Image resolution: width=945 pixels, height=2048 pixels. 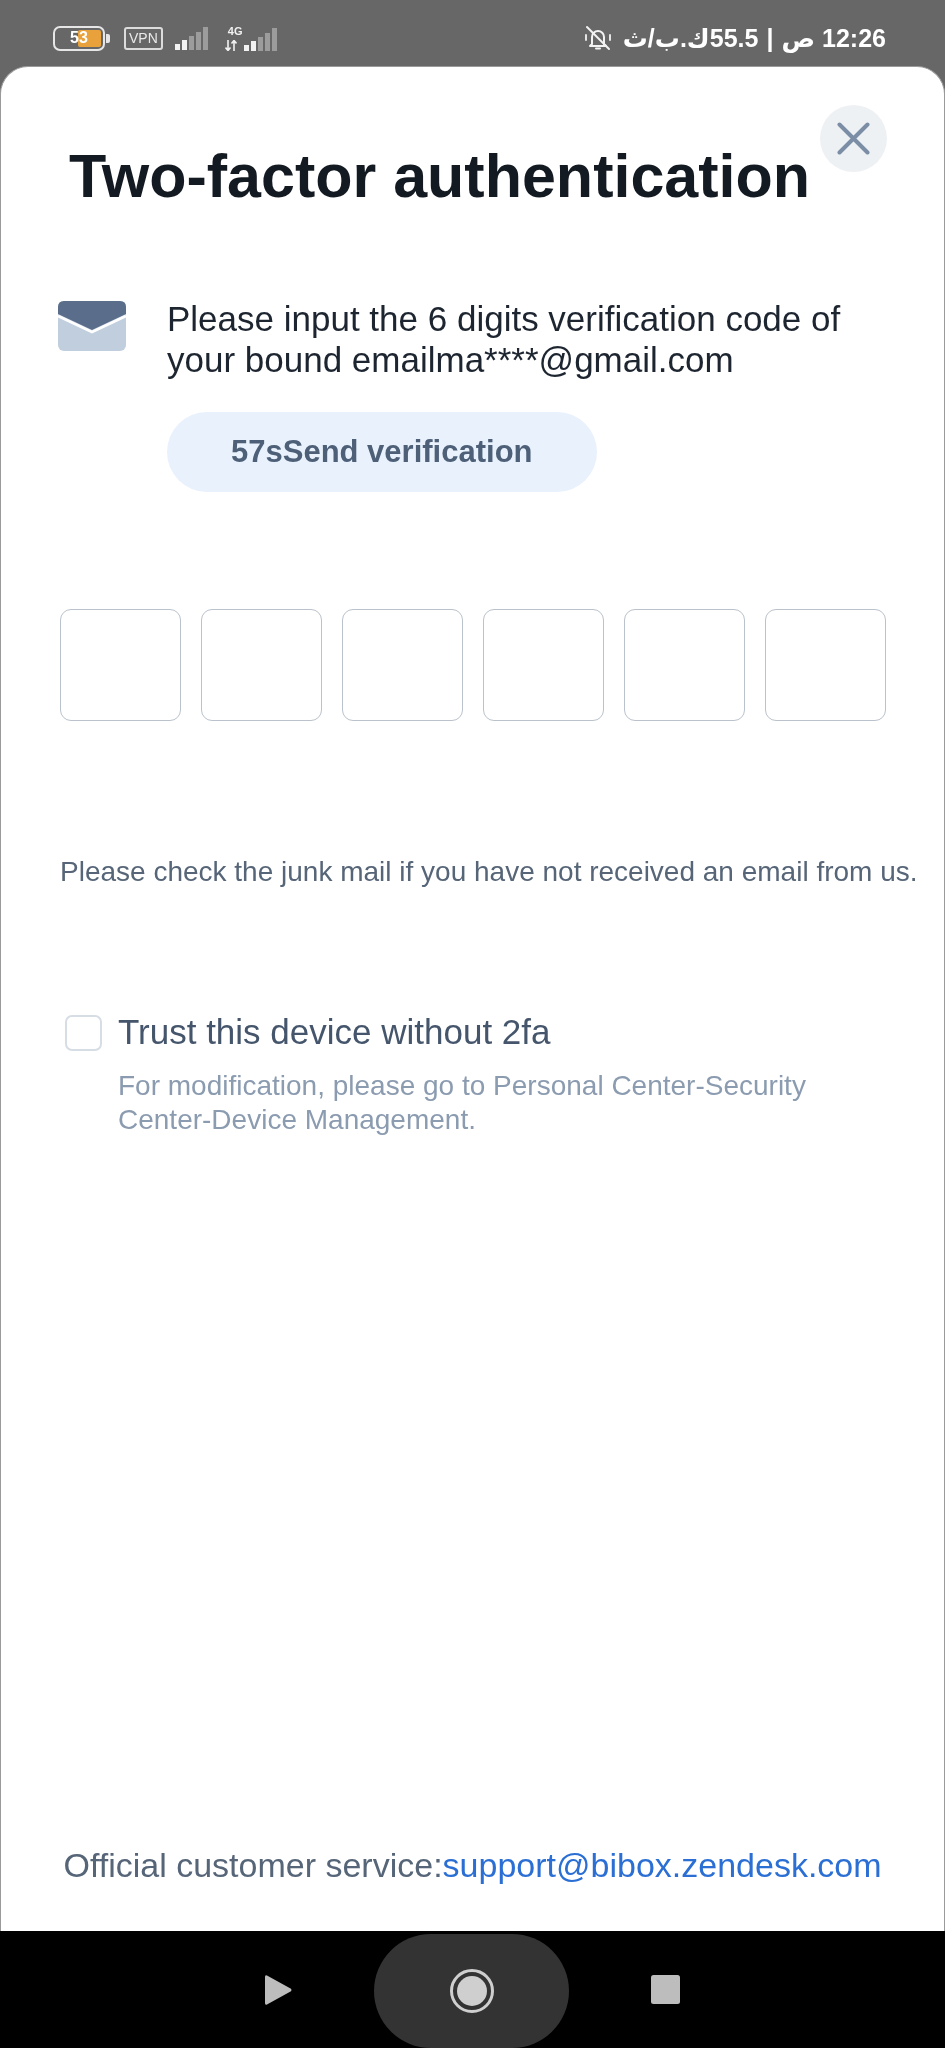 What do you see at coordinates (489, 872) in the screenshot?
I see `junk-mail-hint: Please check the junk mail if you have not received an email from us.` at bounding box center [489, 872].